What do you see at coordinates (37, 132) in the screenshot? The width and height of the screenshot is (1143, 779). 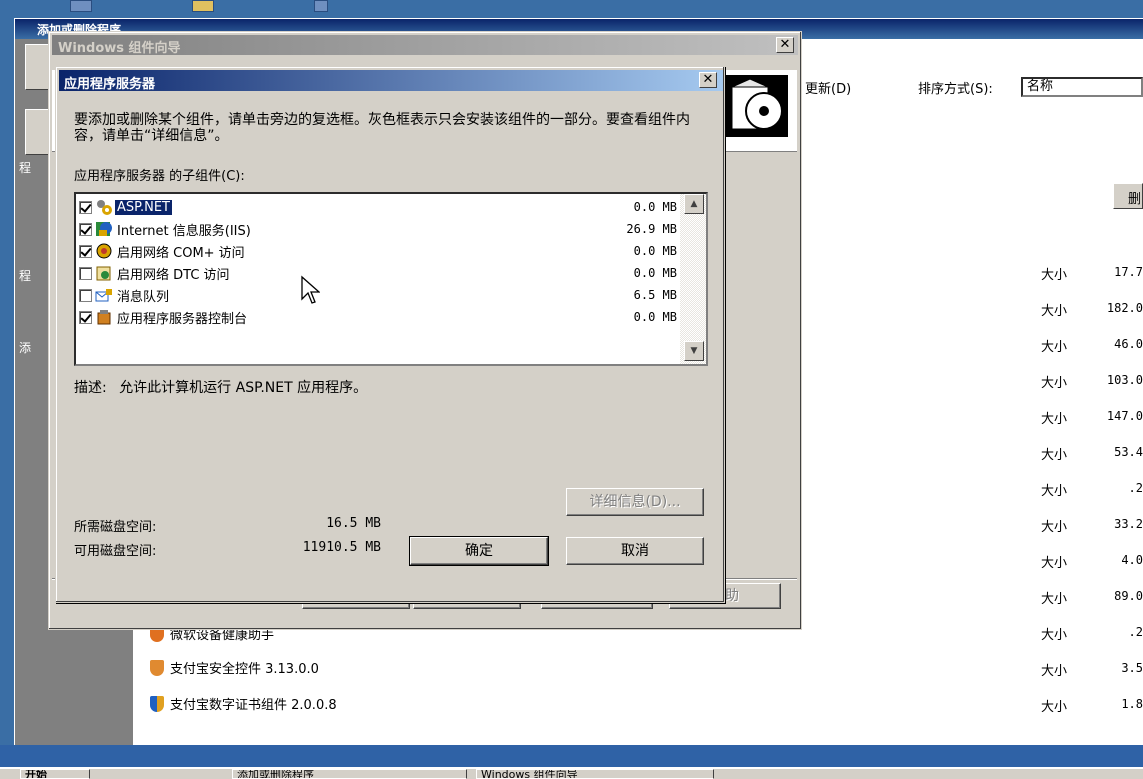 I see `add-new-programs-button` at bounding box center [37, 132].